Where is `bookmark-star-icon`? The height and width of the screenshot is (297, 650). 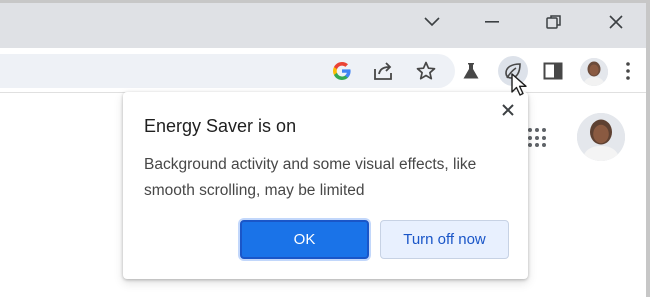
bookmark-star-icon is located at coordinates (426, 70).